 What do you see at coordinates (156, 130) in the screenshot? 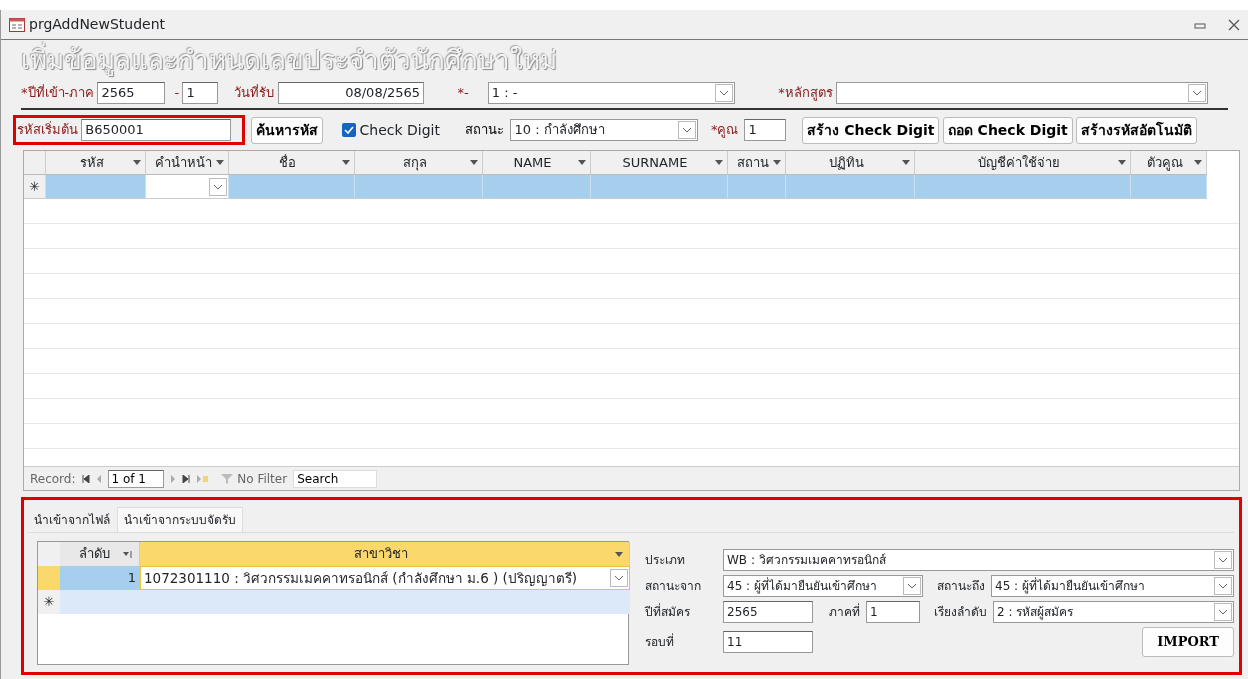
I see `start-code-field: B650001` at bounding box center [156, 130].